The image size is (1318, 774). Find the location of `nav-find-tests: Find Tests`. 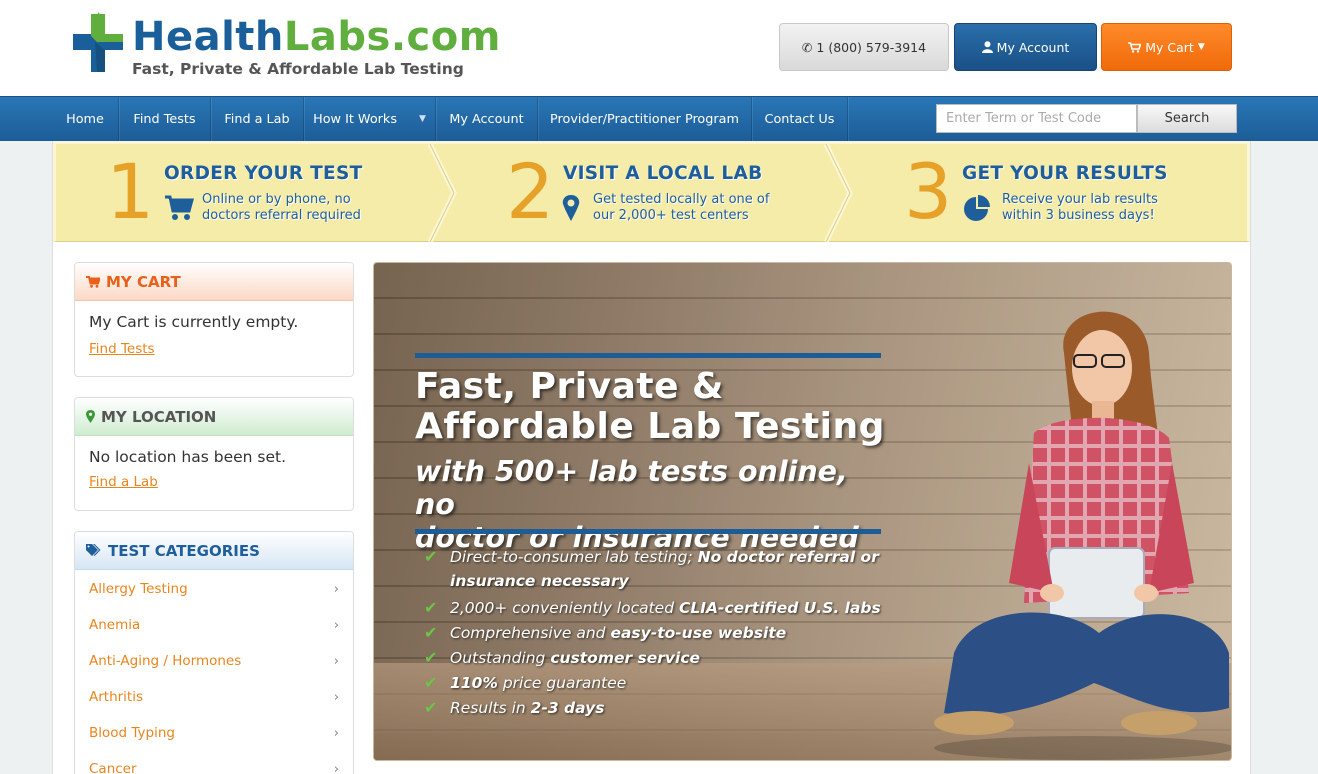

nav-find-tests: Find Tests is located at coordinates (165, 119).